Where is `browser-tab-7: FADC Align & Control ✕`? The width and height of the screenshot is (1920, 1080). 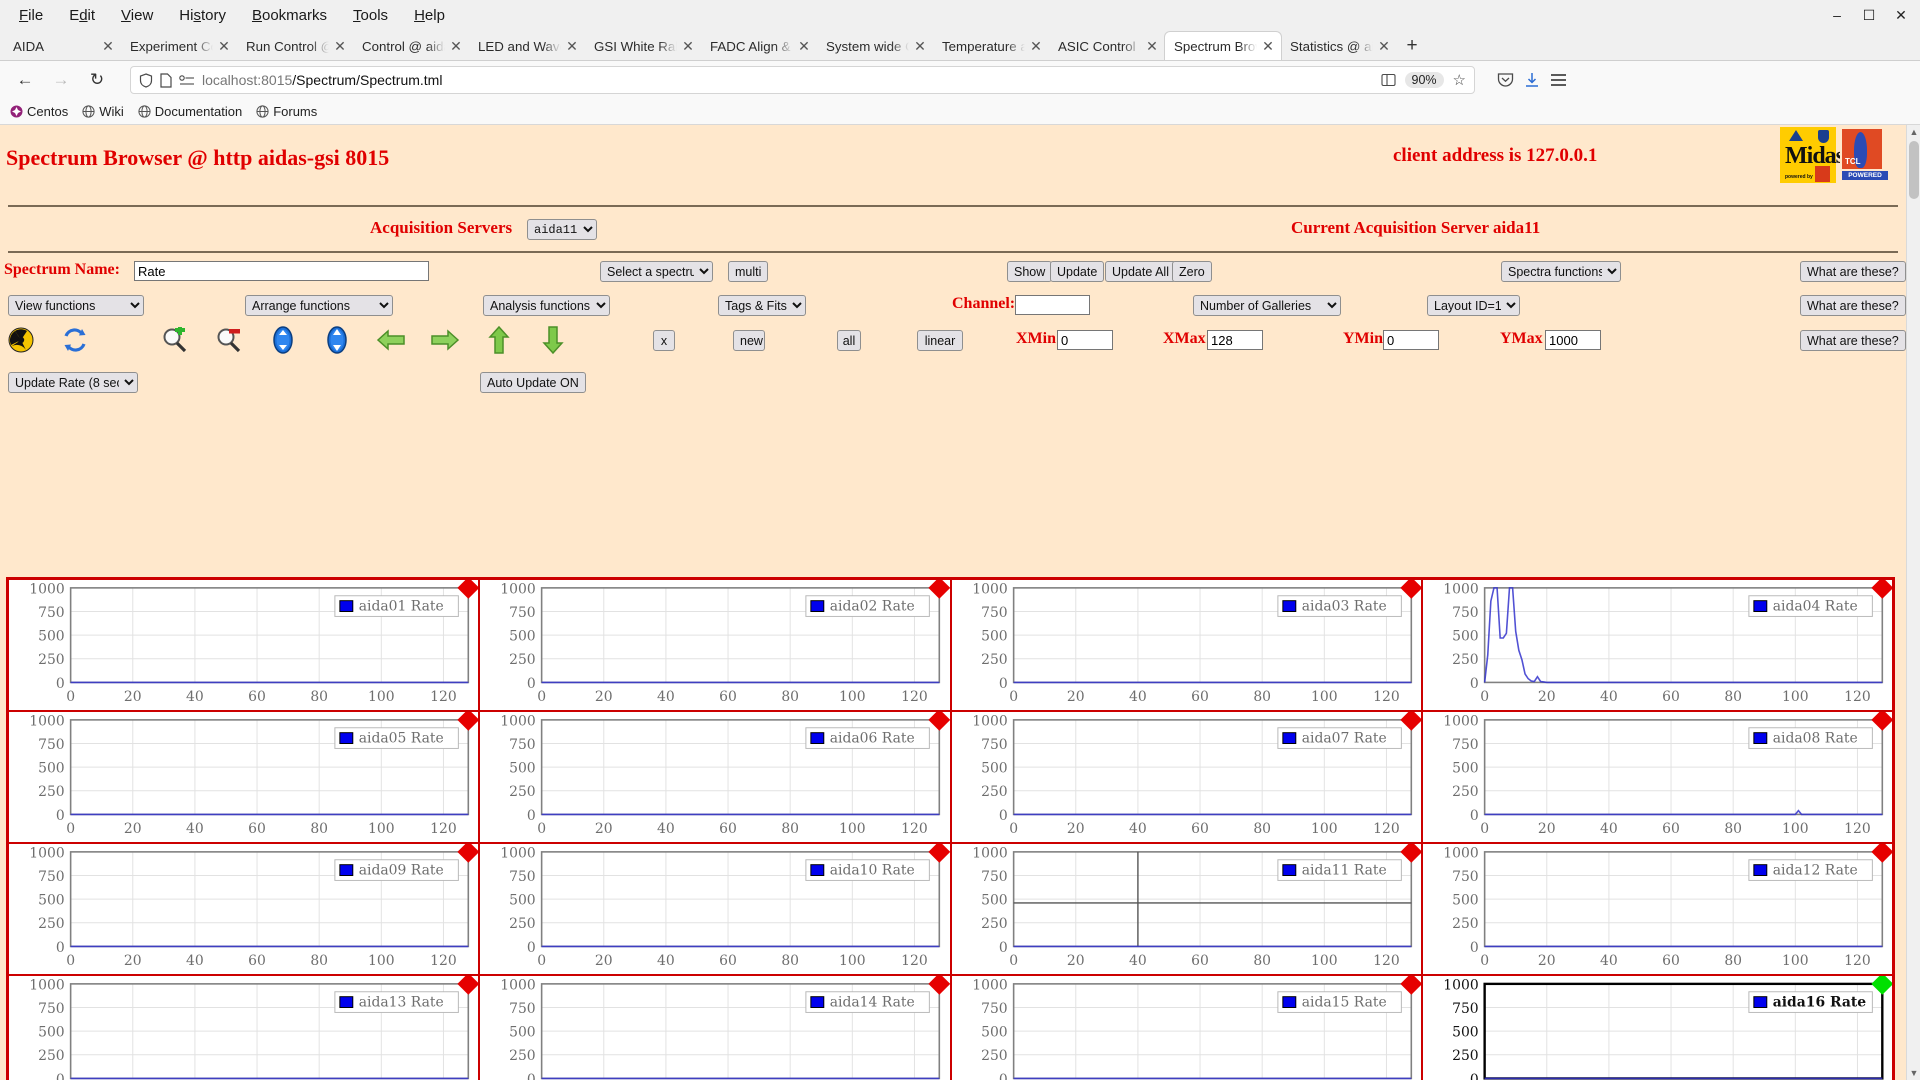
browser-tab-7: FADC Align & Control ✕ is located at coordinates (759, 46).